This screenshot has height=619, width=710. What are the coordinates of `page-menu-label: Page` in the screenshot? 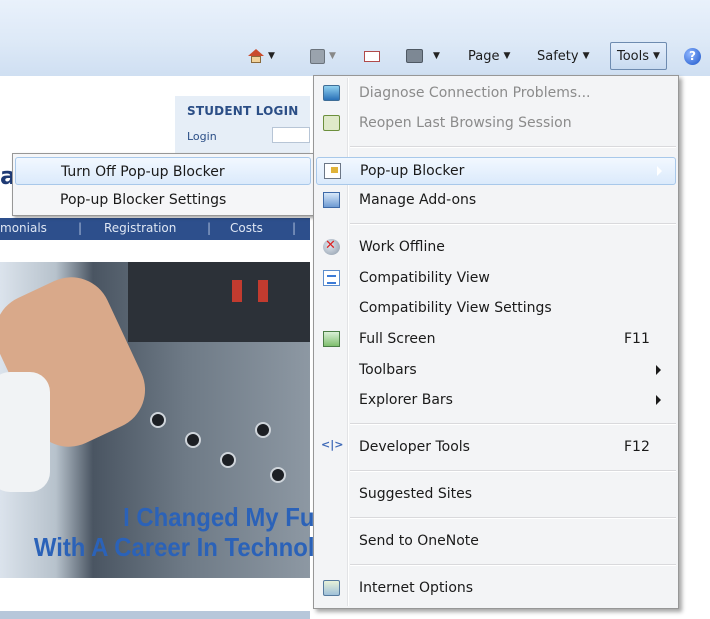 It's located at (484, 56).